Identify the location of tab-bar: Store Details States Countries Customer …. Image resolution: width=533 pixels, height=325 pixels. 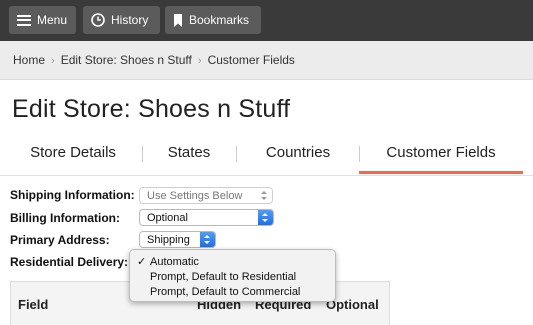
(266, 157).